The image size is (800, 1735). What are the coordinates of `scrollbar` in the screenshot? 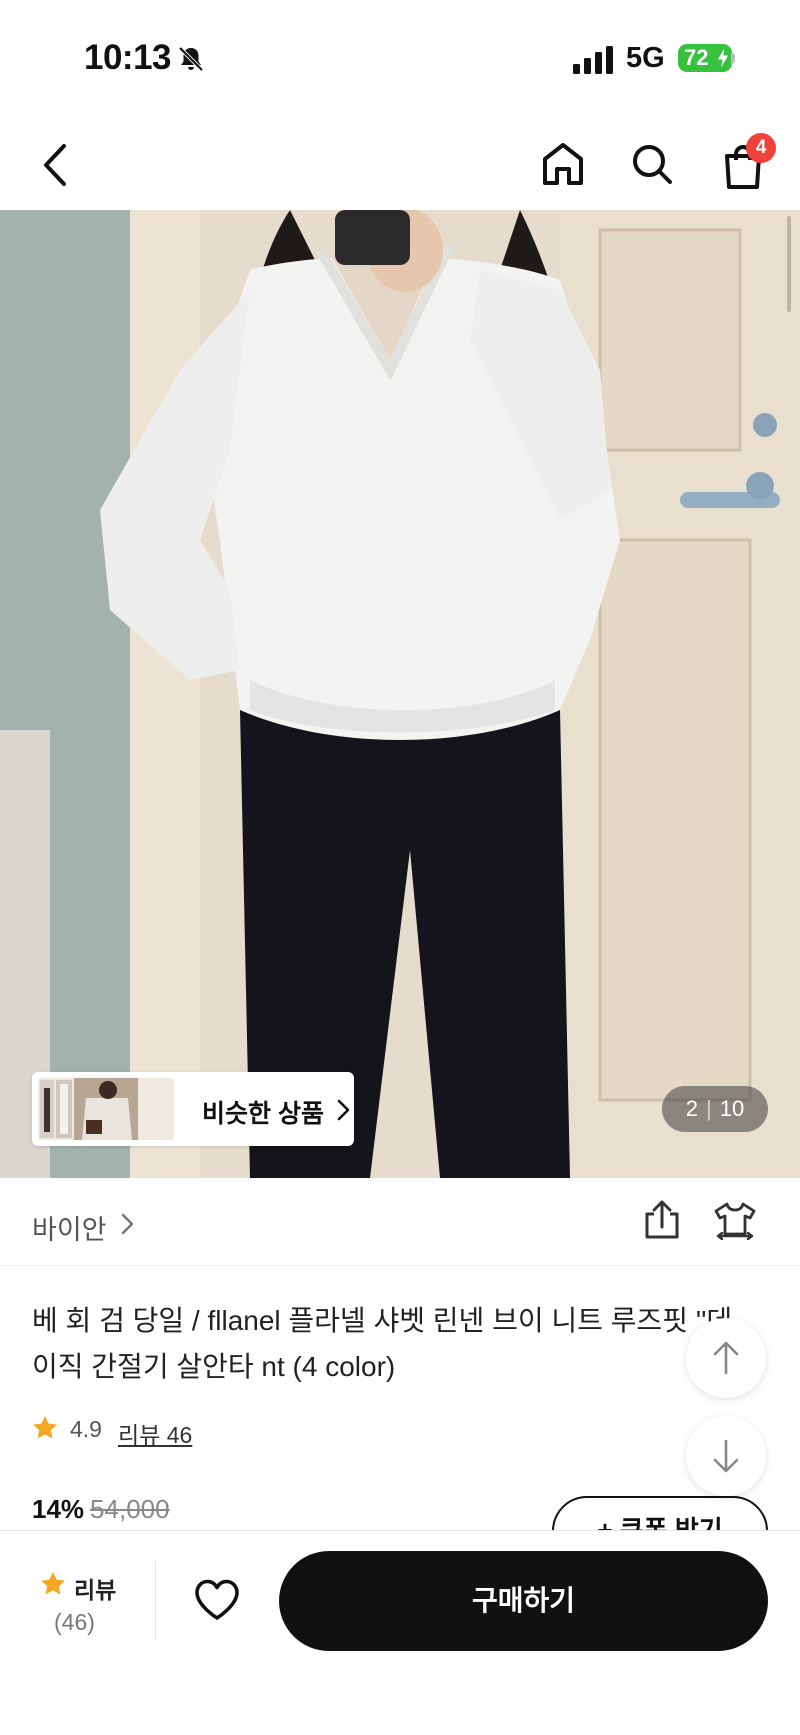 It's located at (789, 264).